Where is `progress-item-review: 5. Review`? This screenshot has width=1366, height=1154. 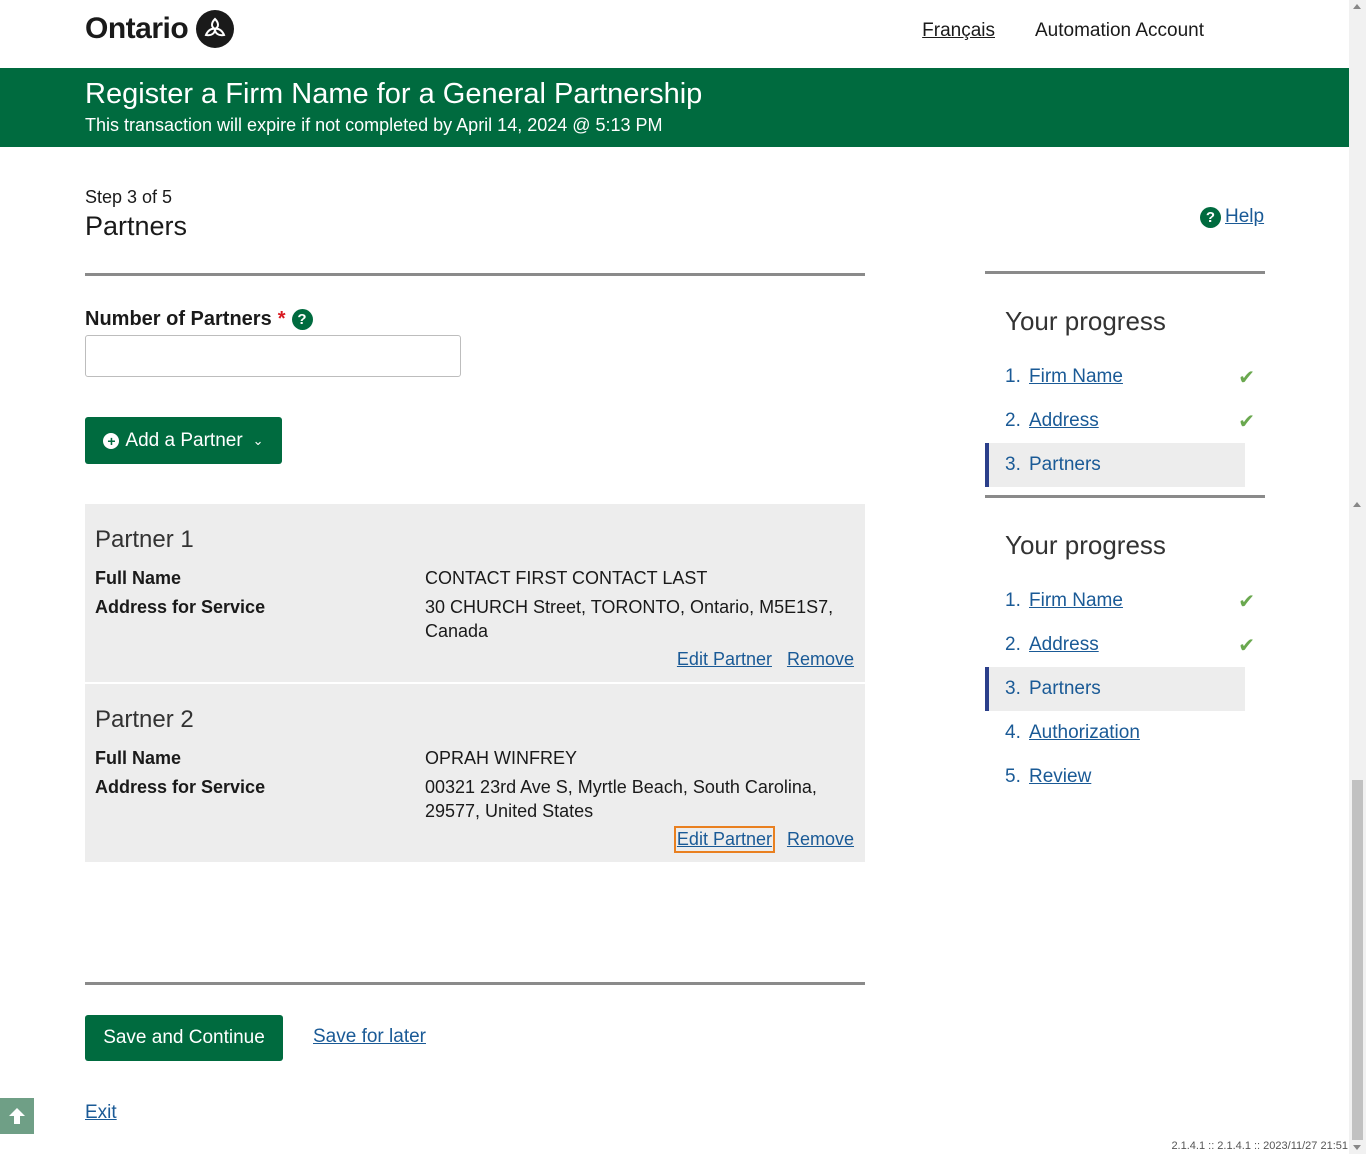
progress-item-review: 5. Review is located at coordinates (1115, 777).